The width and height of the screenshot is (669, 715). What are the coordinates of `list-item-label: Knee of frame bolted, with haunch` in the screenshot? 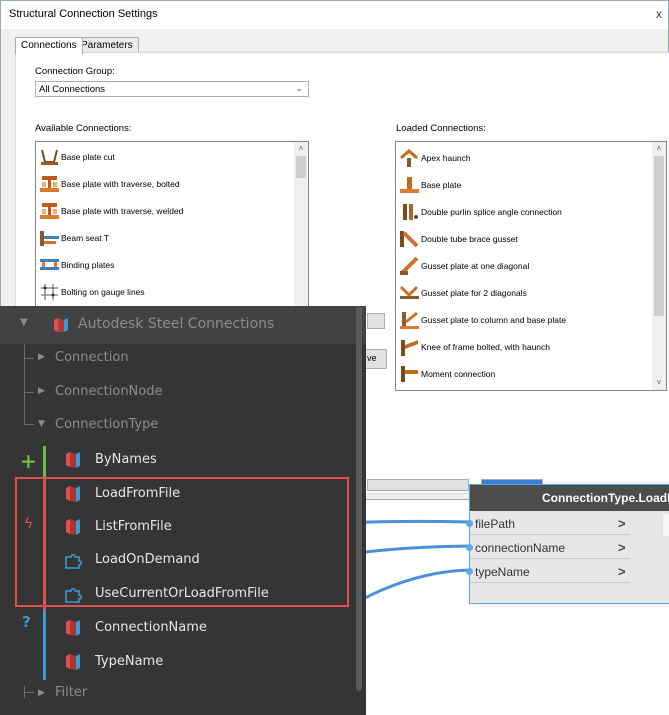 It's located at (485, 347).